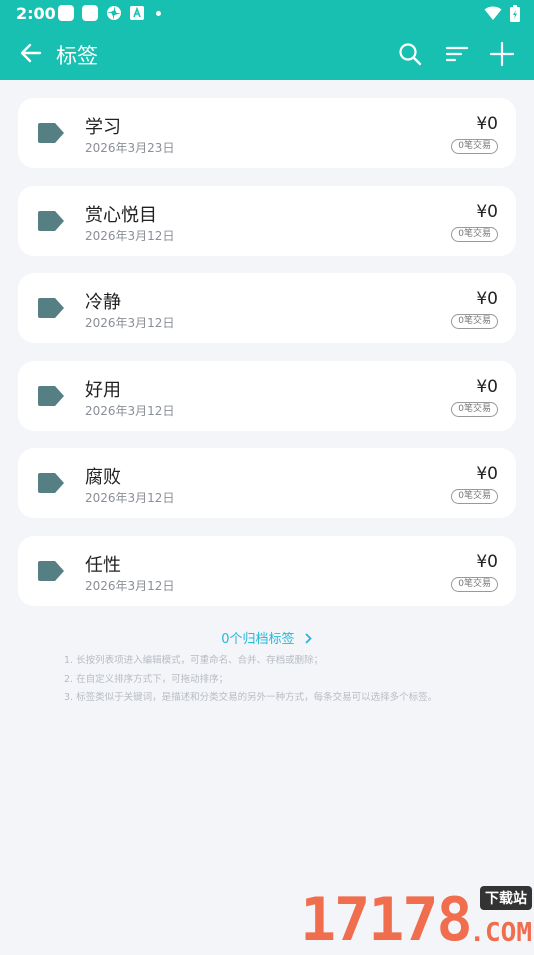 The height and width of the screenshot is (955, 534). What do you see at coordinates (103, 127) in the screenshot?
I see `tag-name: 学习` at bounding box center [103, 127].